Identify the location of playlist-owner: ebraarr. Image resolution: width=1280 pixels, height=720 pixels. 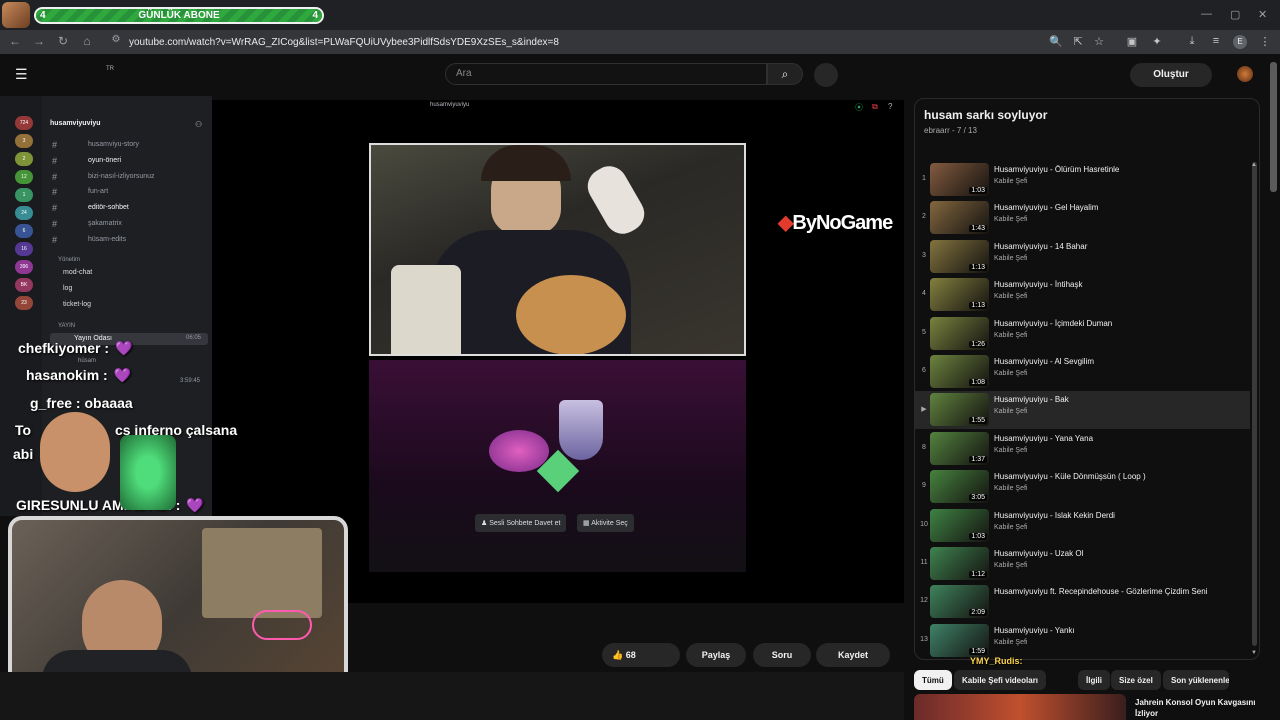
(937, 130).